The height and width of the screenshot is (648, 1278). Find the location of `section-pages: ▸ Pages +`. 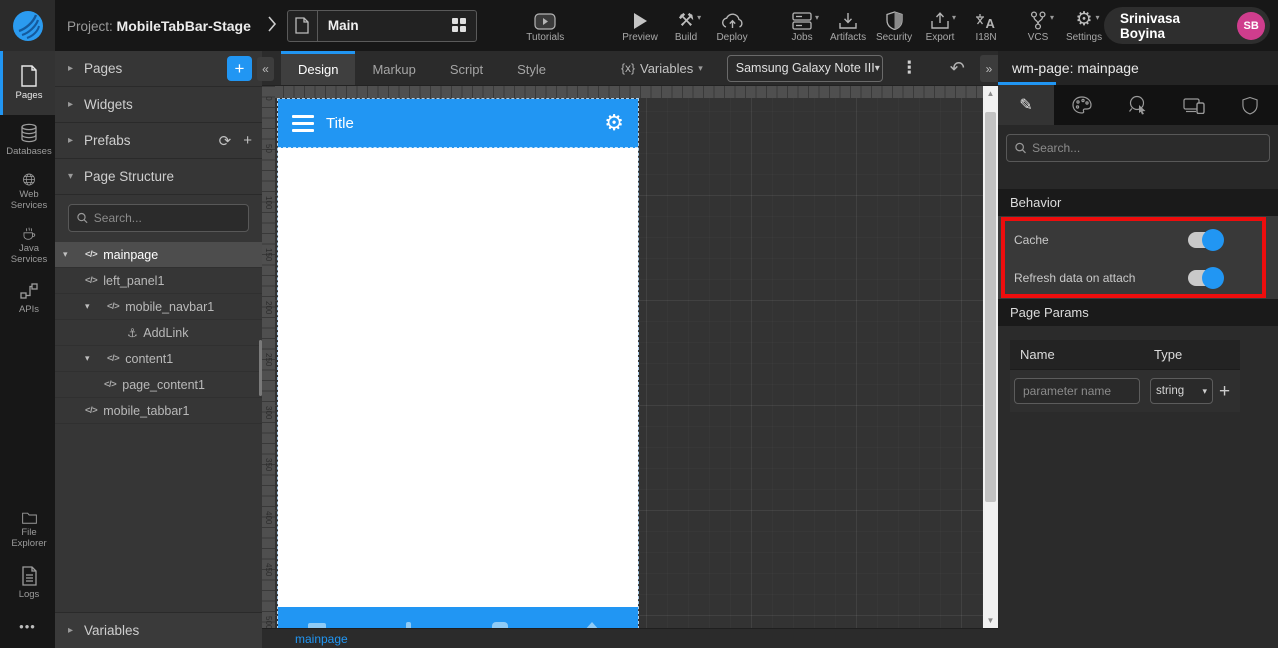

section-pages: ▸ Pages + is located at coordinates (158, 69).